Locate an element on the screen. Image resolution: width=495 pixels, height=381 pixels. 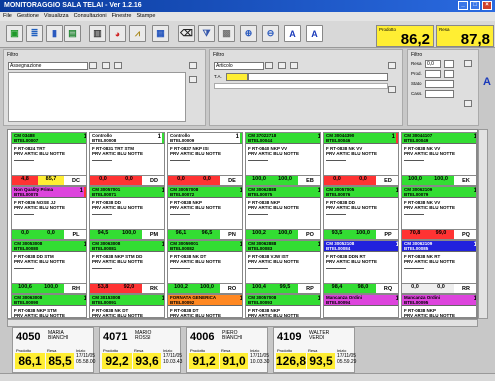
line-chart-button: ⩘ is located at coordinates (137, 33).